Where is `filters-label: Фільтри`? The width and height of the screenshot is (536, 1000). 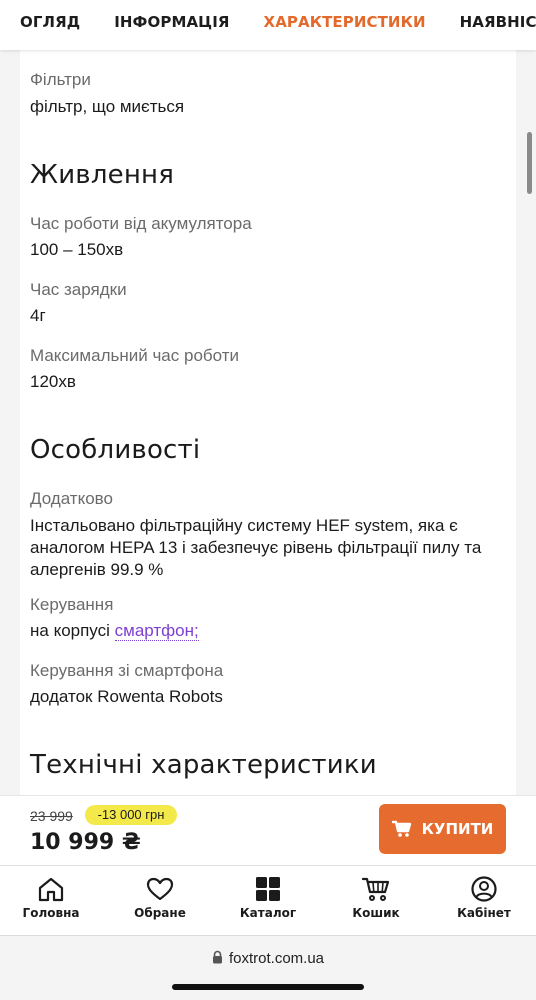 filters-label: Фільтри is located at coordinates (60, 79).